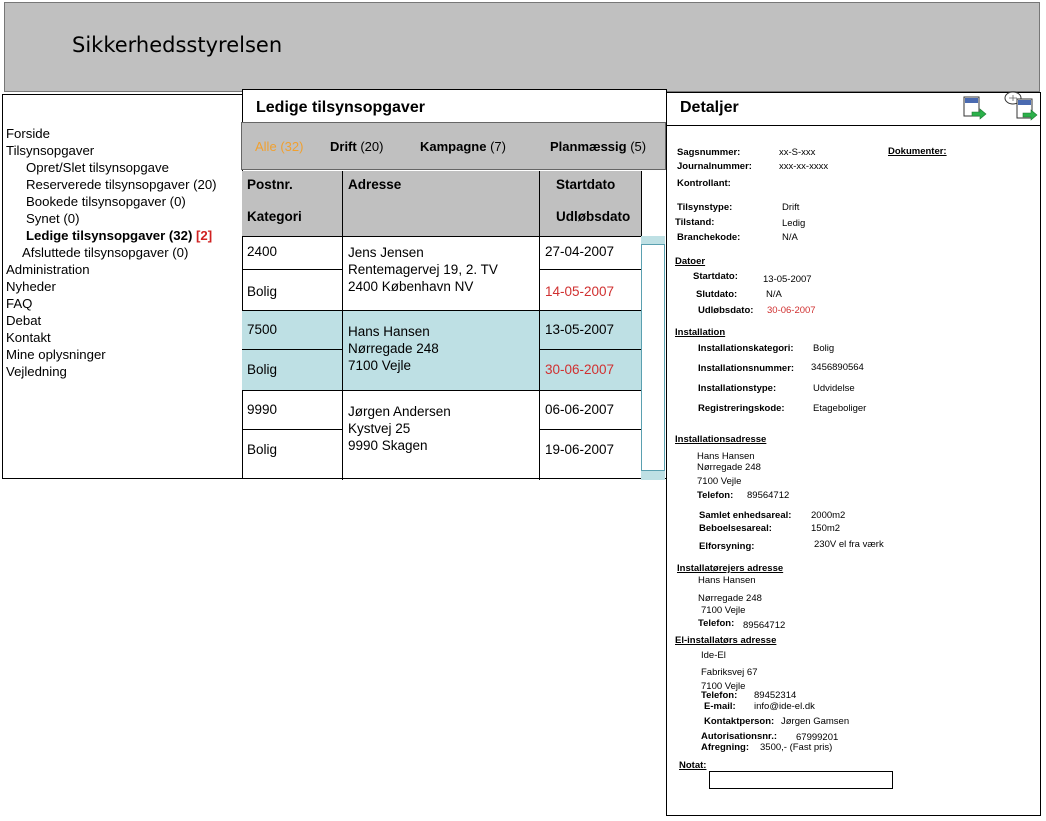  What do you see at coordinates (48, 270) in the screenshot?
I see `sidebar-item-administration: Administration` at bounding box center [48, 270].